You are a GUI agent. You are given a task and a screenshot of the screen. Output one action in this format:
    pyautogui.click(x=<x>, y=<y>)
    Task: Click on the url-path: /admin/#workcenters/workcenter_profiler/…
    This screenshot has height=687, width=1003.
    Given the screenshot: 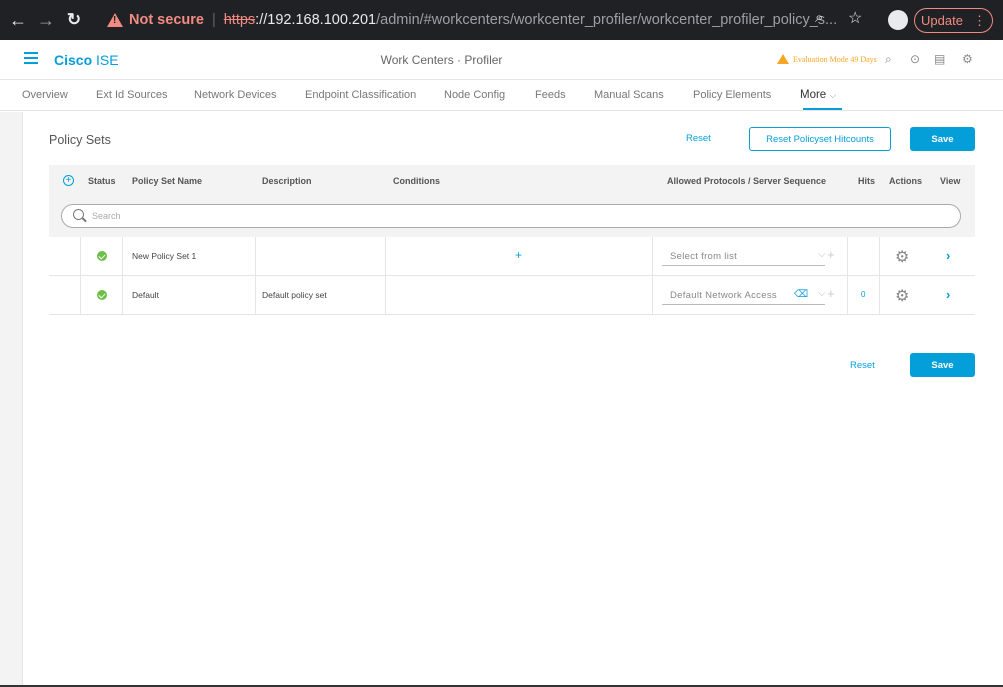 What is the action you would take?
    pyautogui.click(x=607, y=20)
    